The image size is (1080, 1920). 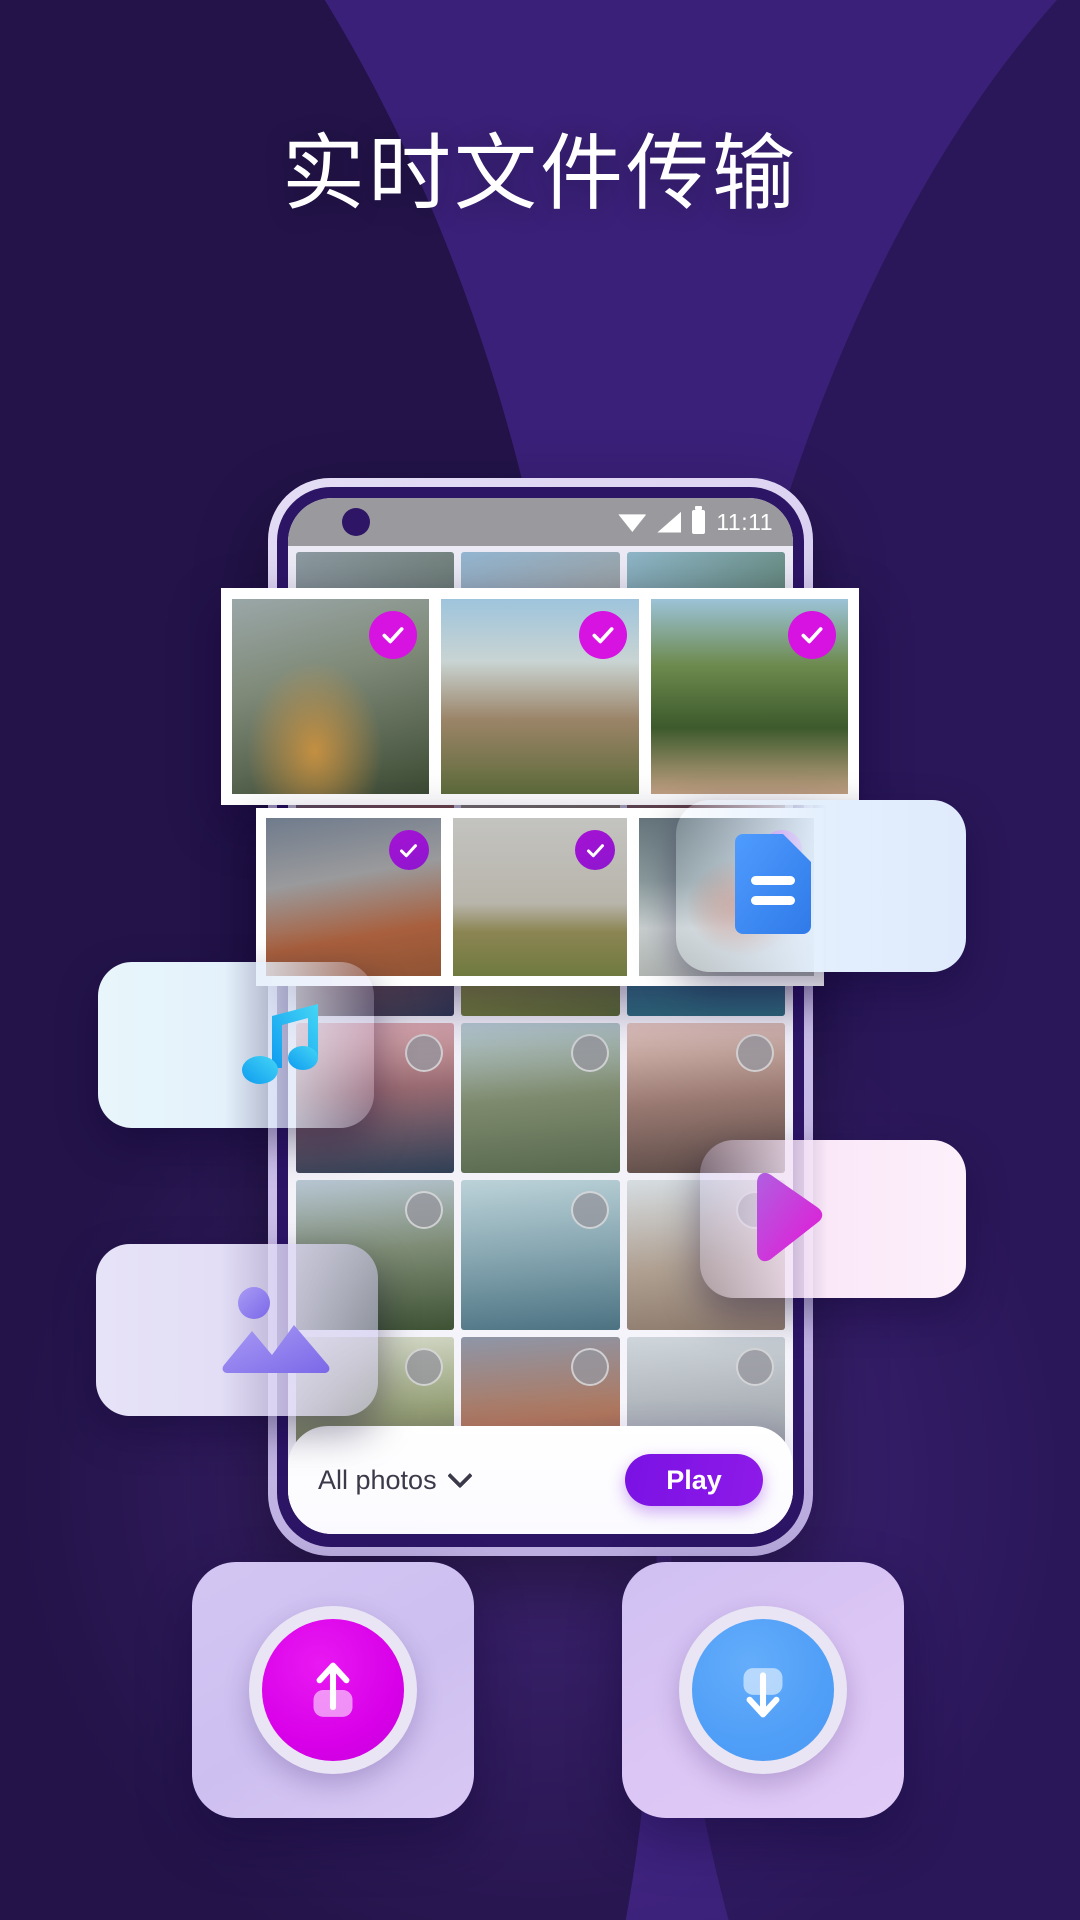 I want to click on phone-bottom-bar: All photos Play, so click(x=540, y=1480).